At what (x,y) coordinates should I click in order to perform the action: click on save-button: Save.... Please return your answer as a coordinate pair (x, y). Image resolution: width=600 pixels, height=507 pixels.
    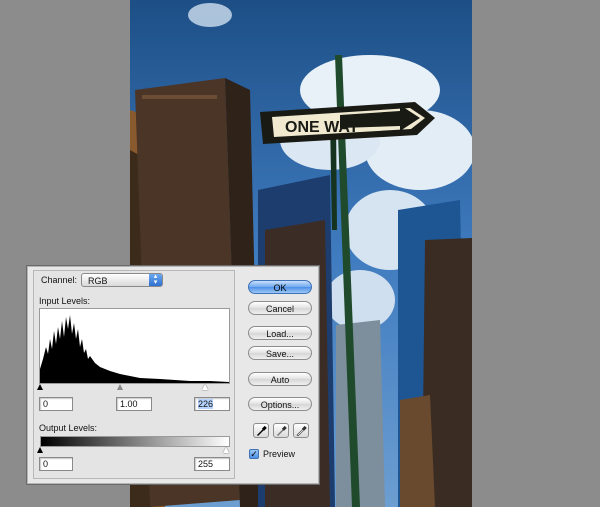
    Looking at the image, I should click on (280, 353).